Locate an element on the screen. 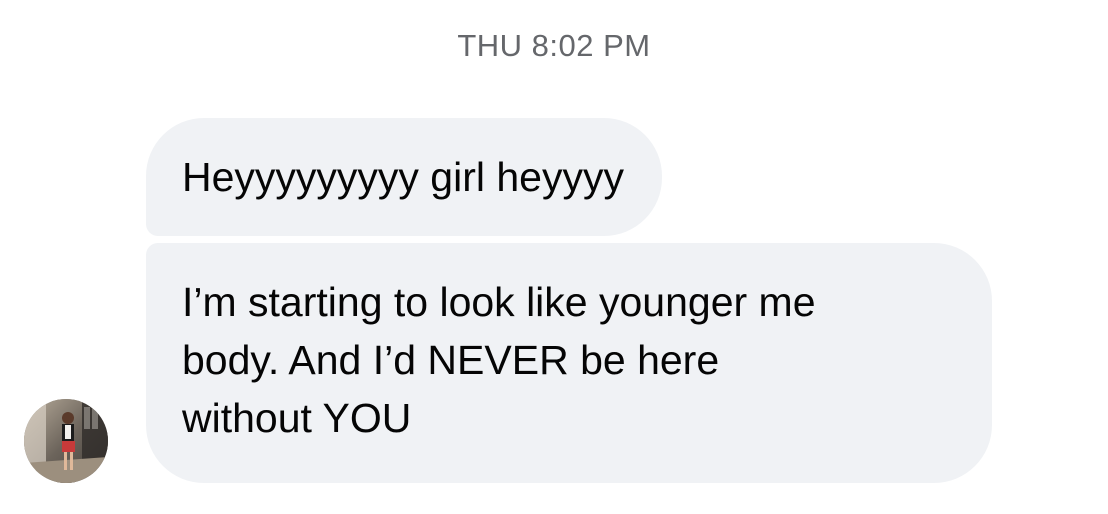 This screenshot has width=1108, height=514. message-text-line: without YOU is located at coordinates (297, 418).